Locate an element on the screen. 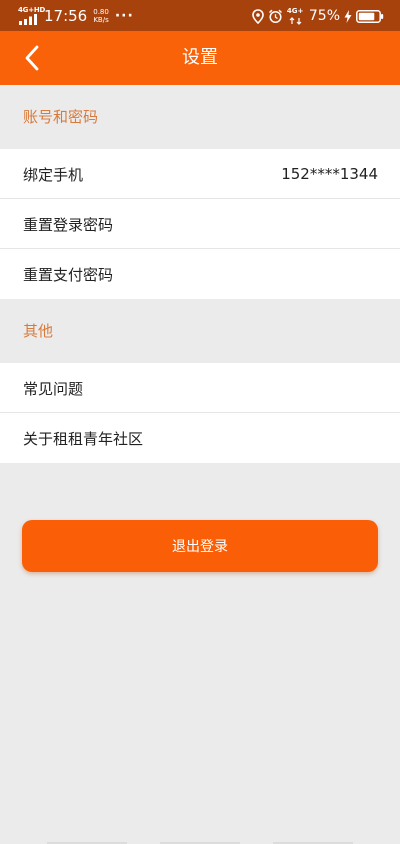 The width and height of the screenshot is (400, 844). bind-phone-item: 绑定手机 152****1344 is located at coordinates (200, 174).